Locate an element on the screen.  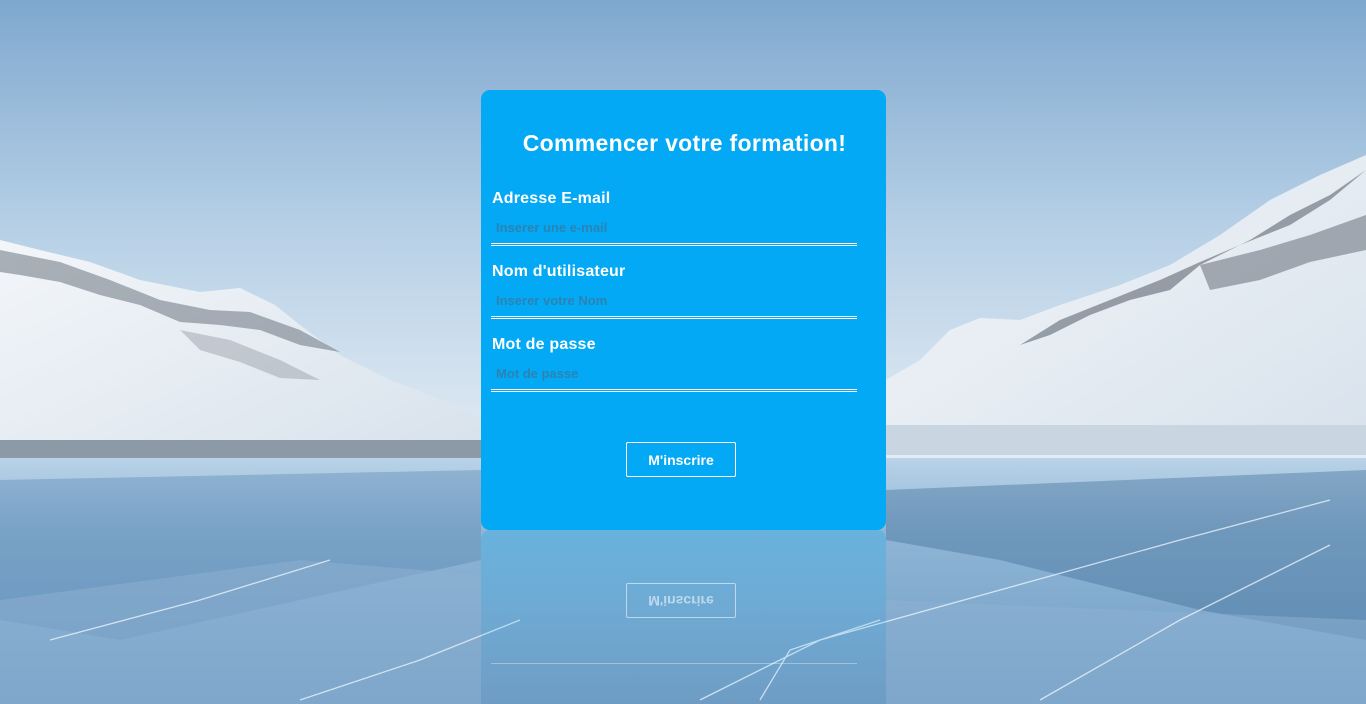
form-title: Commencer votre formation! is located at coordinates (684, 143).